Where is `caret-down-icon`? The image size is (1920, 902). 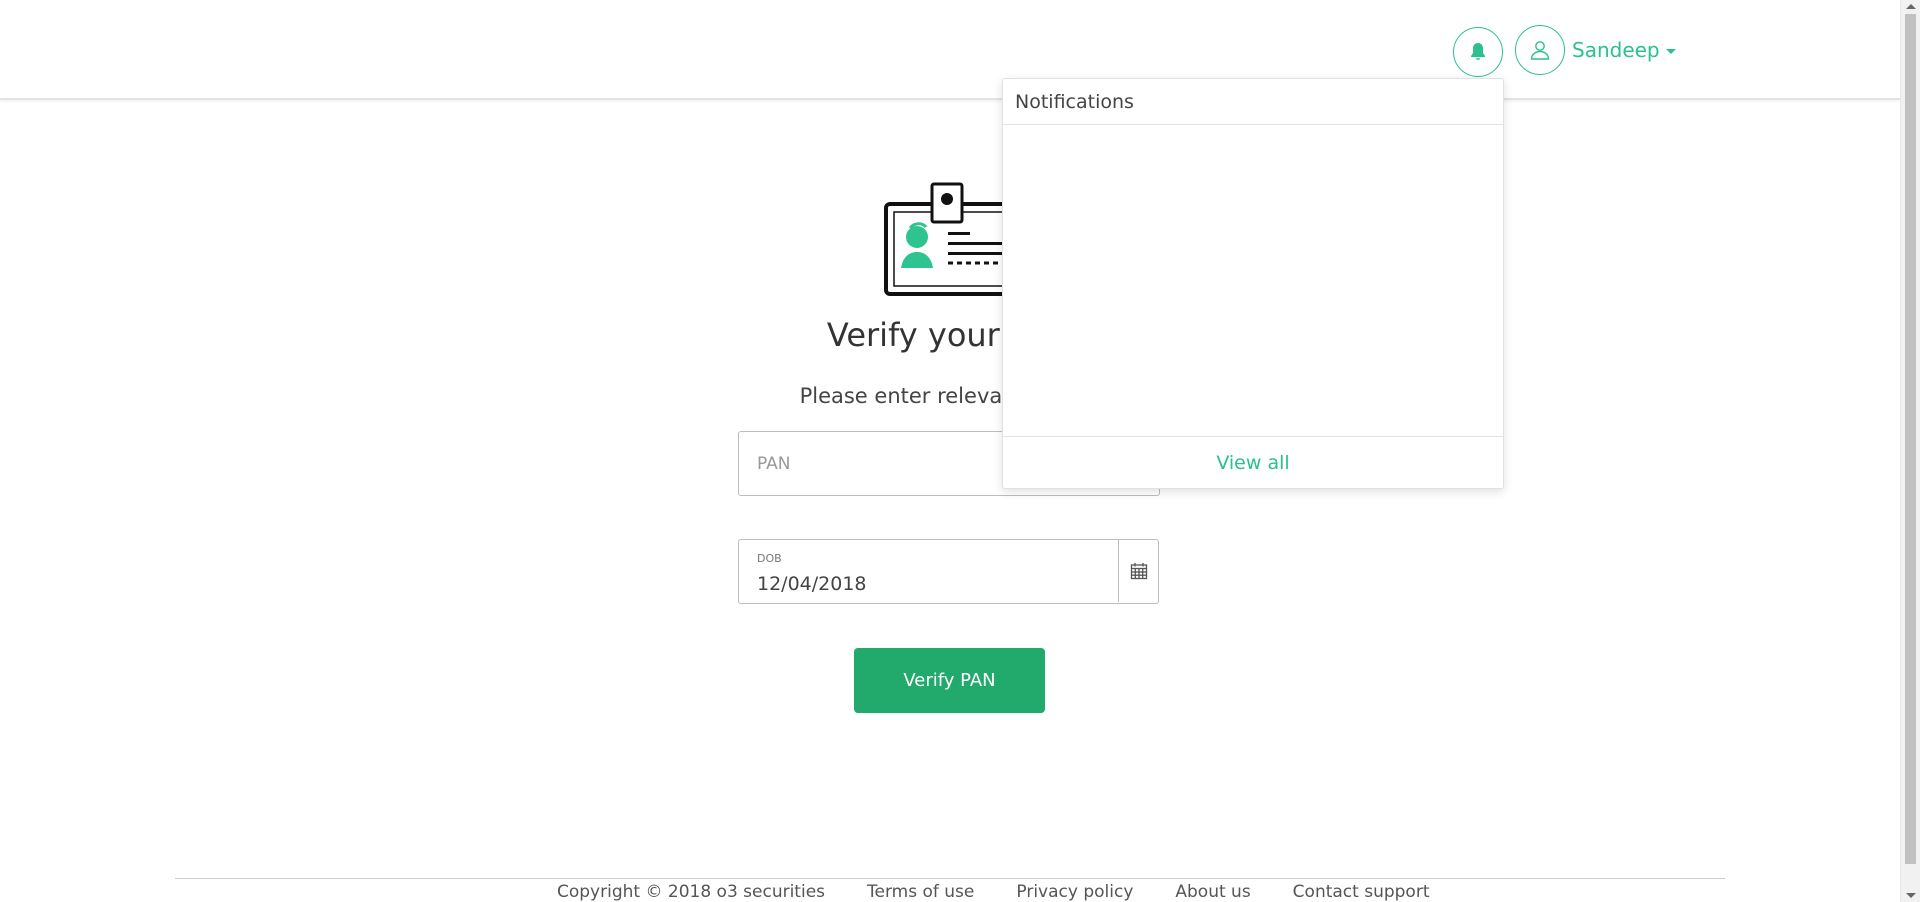 caret-down-icon is located at coordinates (1670, 51).